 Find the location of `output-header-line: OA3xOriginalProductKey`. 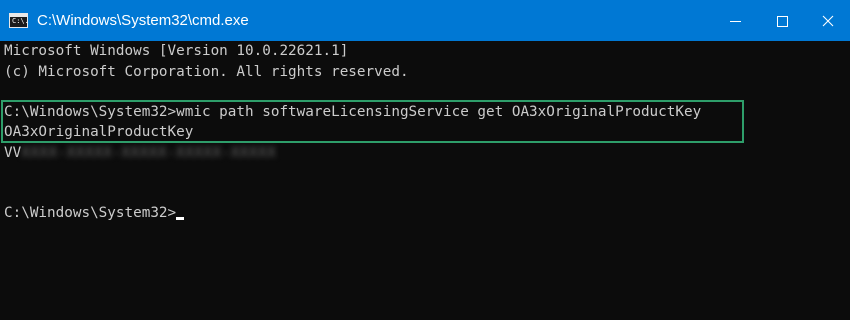

output-header-line: OA3xOriginalProductKey is located at coordinates (99, 132).